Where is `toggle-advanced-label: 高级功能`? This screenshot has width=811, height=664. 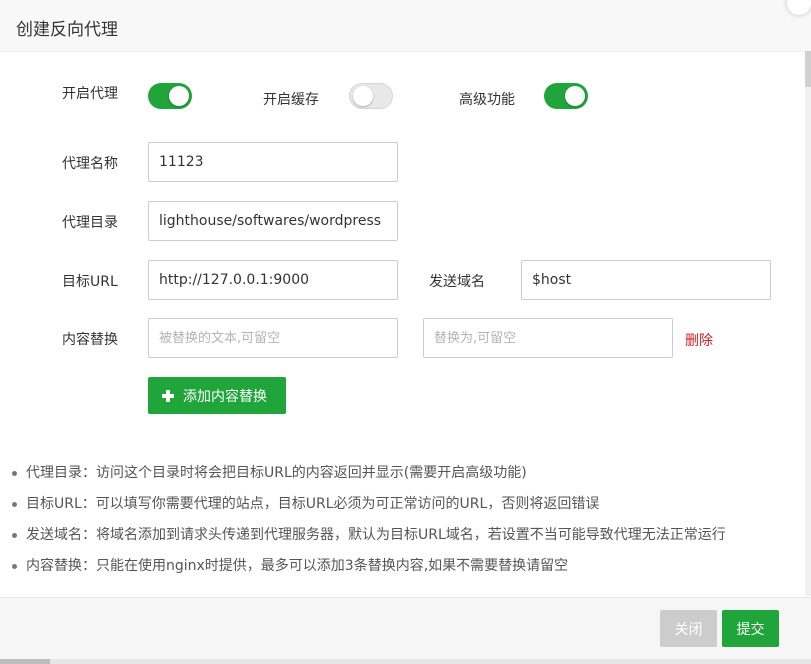
toggle-advanced-label: 高级功能 is located at coordinates (487, 100).